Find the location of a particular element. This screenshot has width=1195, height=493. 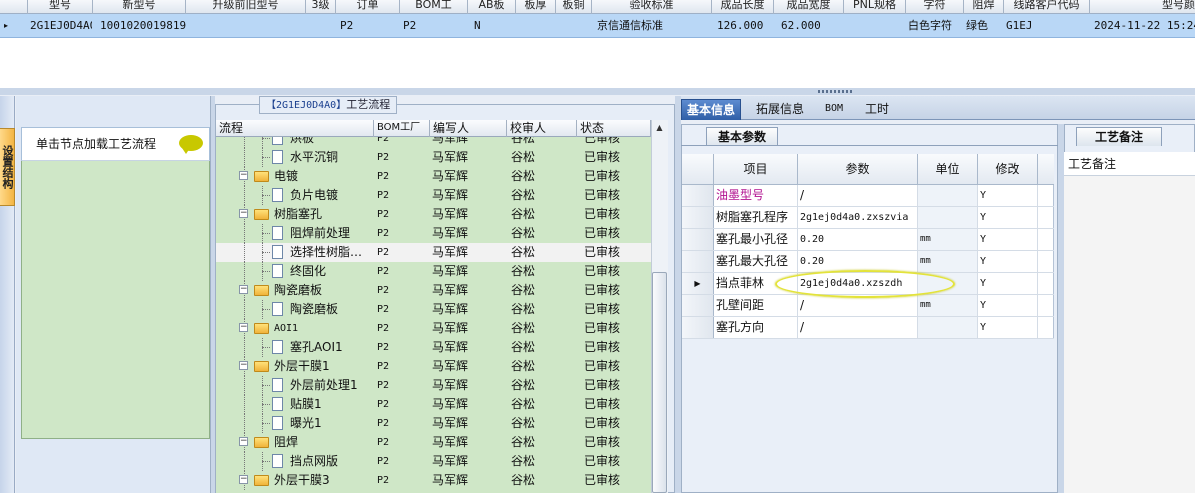

tab-extended-info: 拓展信息 is located at coordinates (780, 109).